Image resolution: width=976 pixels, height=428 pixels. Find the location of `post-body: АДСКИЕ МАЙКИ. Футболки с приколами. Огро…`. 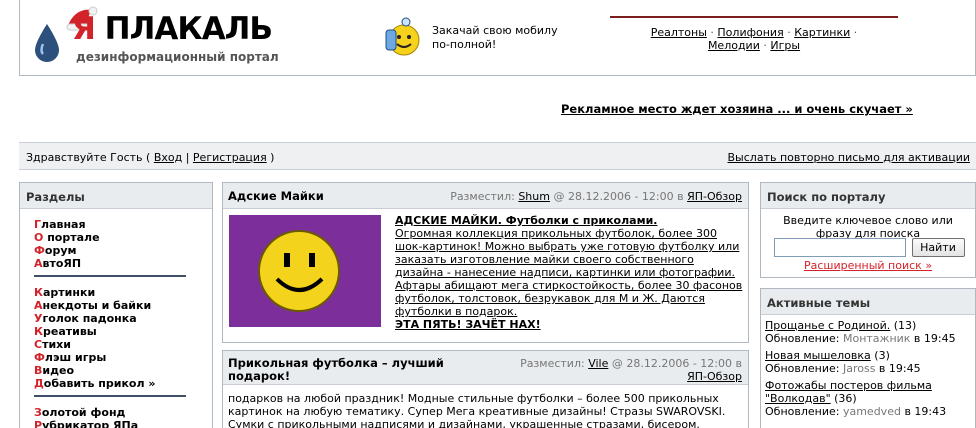

post-body: АДСКИЕ МАЙКИ. Футболки с приколами. Огро… is located at coordinates (570, 272).